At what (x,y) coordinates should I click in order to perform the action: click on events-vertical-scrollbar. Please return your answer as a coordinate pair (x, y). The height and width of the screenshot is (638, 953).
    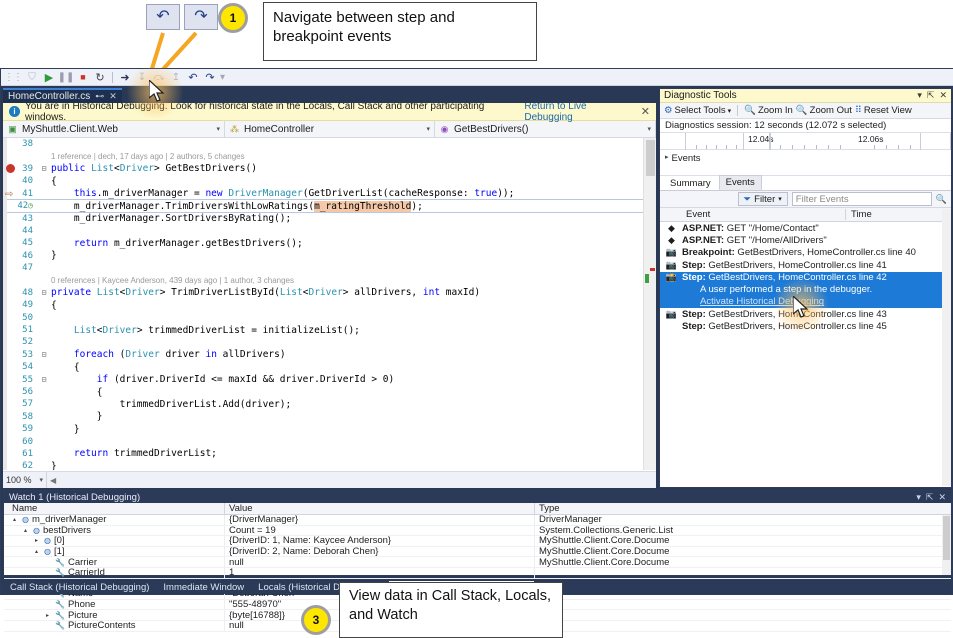
    Looking at the image, I should click on (946, 347).